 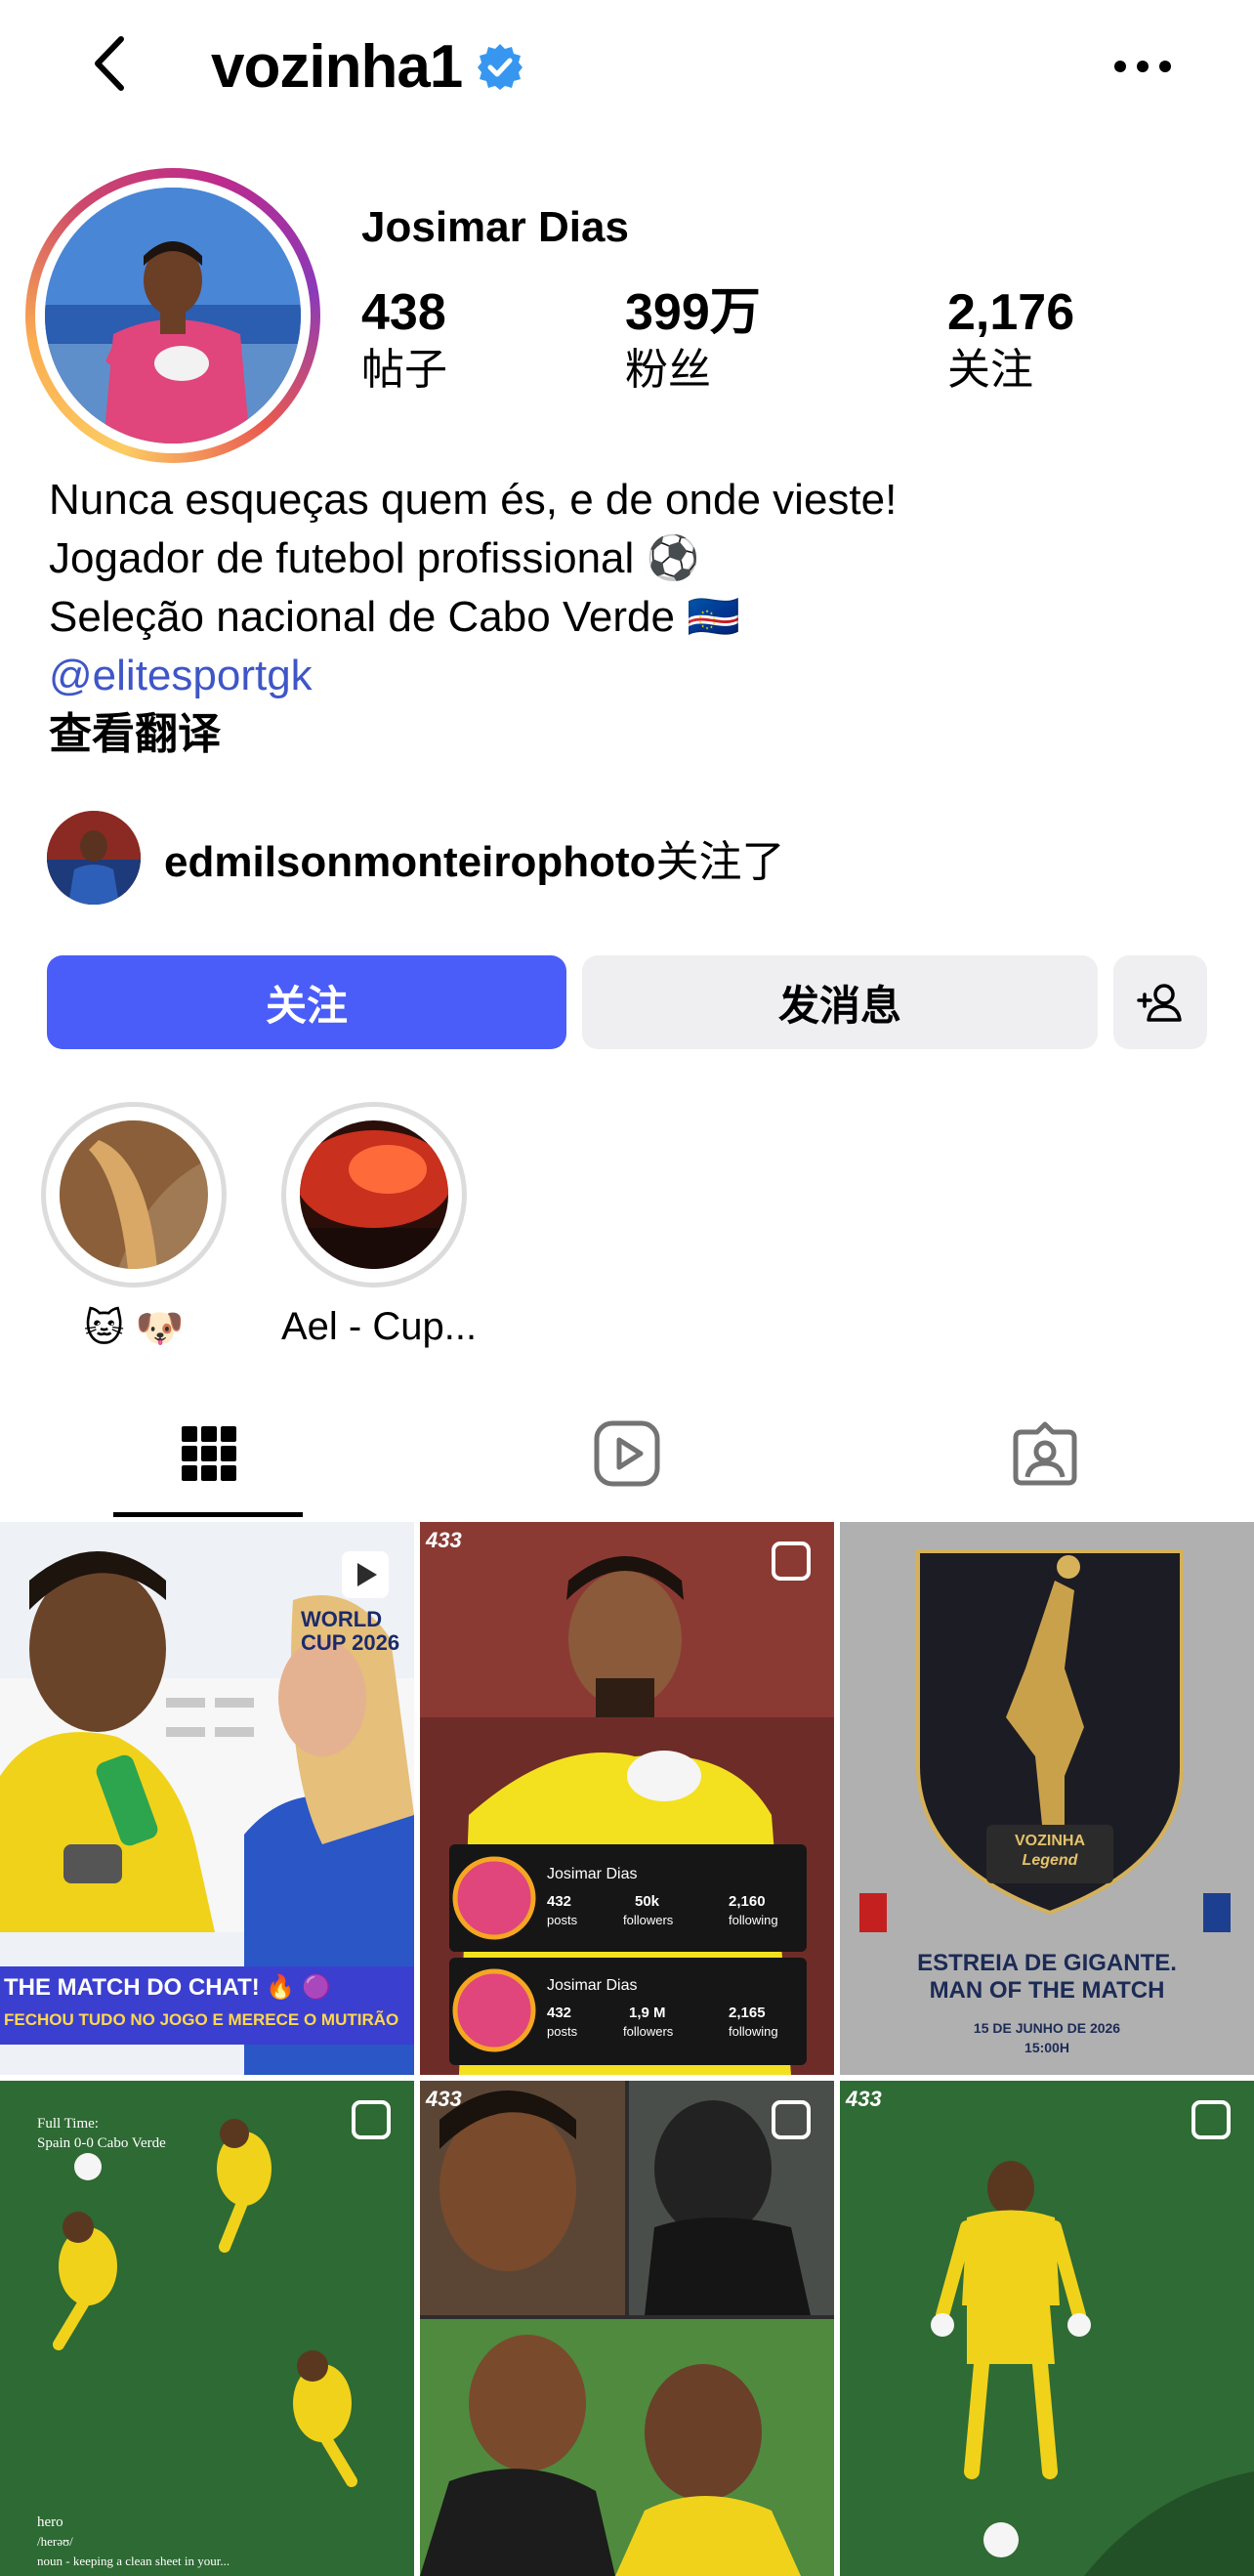 What do you see at coordinates (55, 2541) in the screenshot?
I see `post-phonetic: /herəʊ/` at bounding box center [55, 2541].